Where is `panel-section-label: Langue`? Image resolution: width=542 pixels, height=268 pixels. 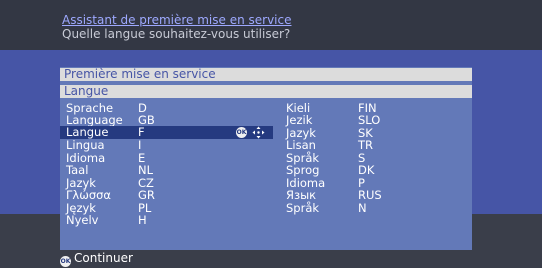 panel-section-label: Langue is located at coordinates (266, 91).